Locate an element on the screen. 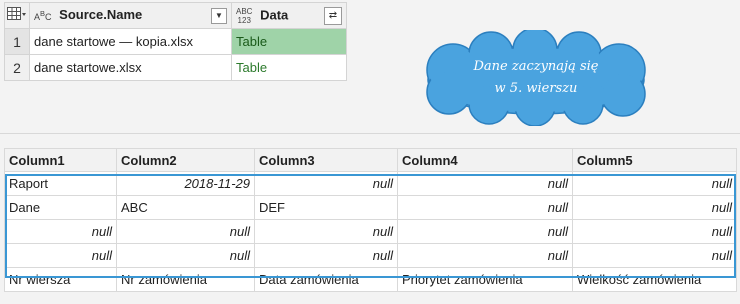  table-cell: Data zamówienia is located at coordinates (326, 279).